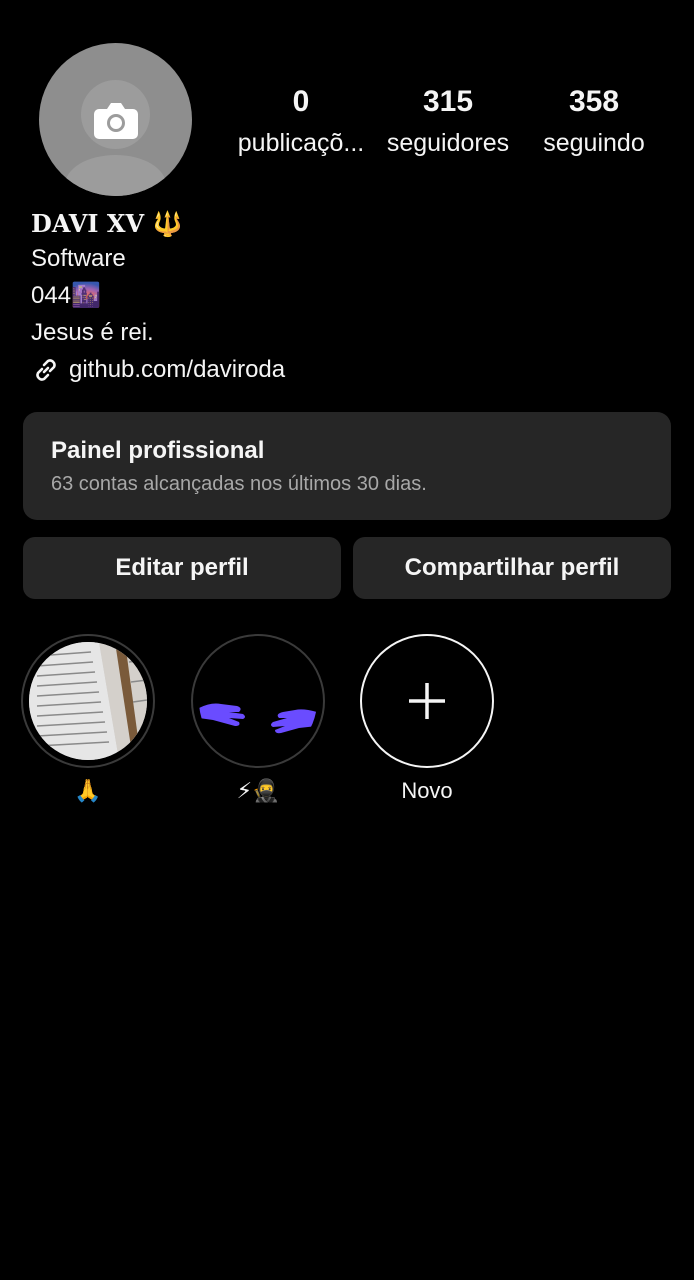 The image size is (694, 1280). Describe the element at coordinates (512, 568) in the screenshot. I see `share-profile-button: Compartilhar perfil` at that location.